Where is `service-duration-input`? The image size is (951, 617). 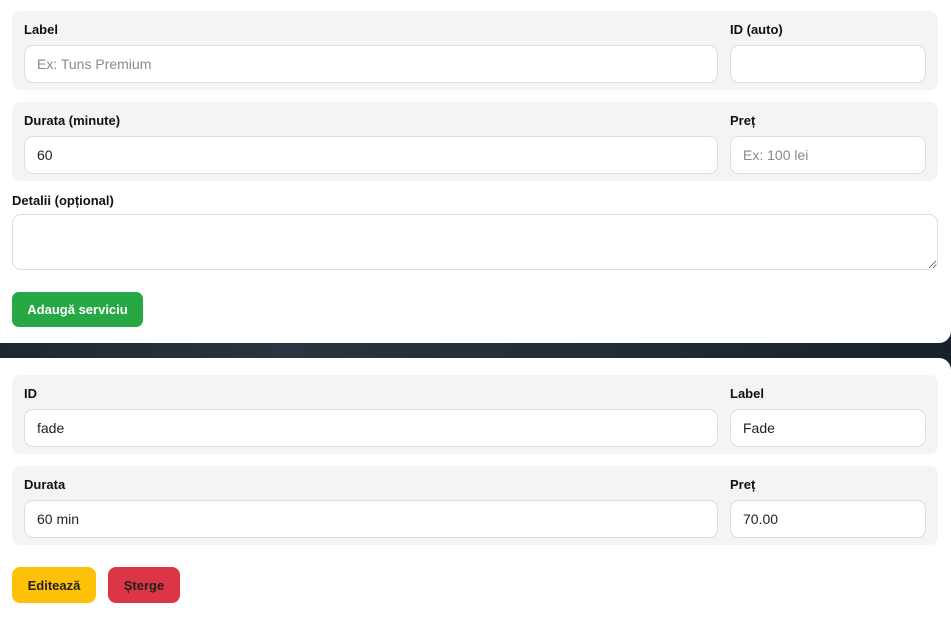
service-duration-input is located at coordinates (371, 519).